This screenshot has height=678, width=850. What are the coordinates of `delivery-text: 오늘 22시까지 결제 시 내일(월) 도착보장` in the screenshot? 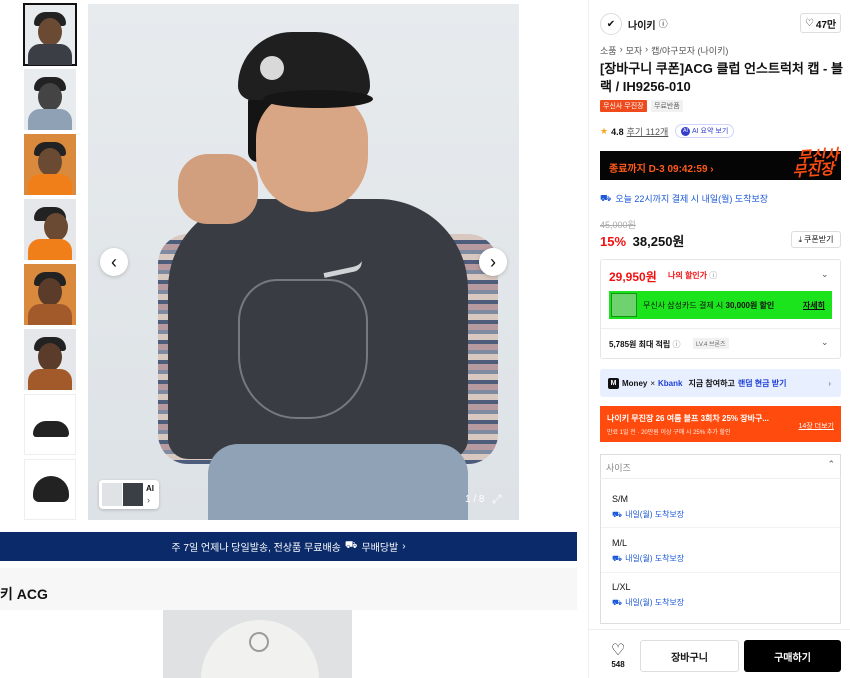 It's located at (692, 199).